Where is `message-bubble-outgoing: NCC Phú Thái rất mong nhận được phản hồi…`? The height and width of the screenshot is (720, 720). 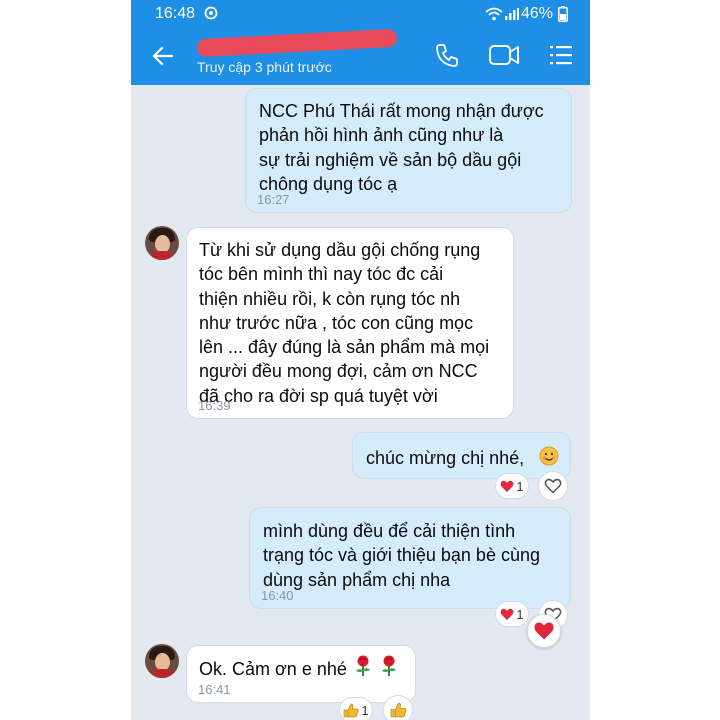
message-bubble-outgoing: NCC Phú Thái rất mong nhận được phản hồi… is located at coordinates (408, 150).